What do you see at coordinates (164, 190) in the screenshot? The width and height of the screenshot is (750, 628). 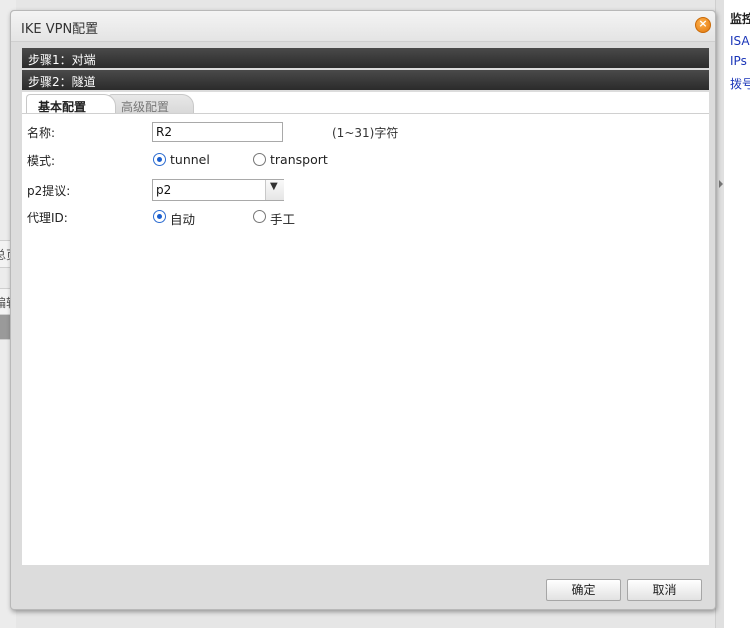 I see `p2-proposal-value: p2` at bounding box center [164, 190].